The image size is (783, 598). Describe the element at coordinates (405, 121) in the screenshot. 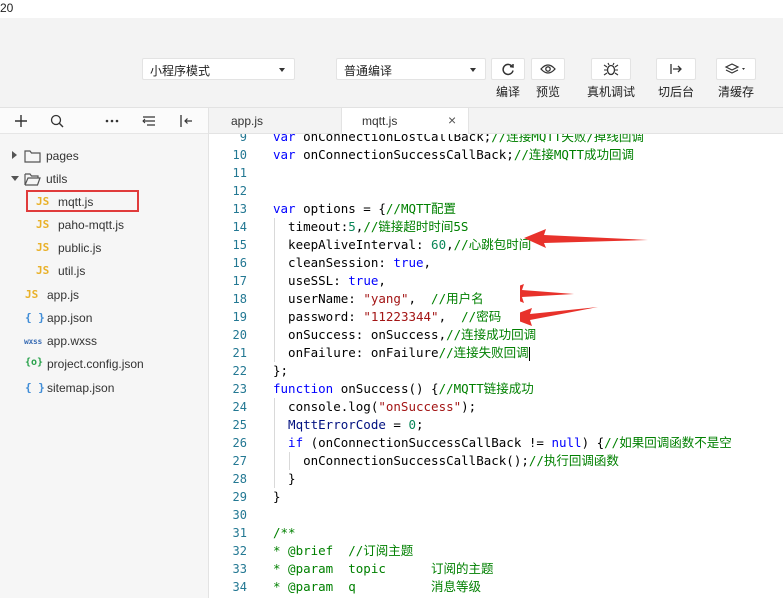

I see `tab-mqtt-js: mqtt.js ×` at that location.